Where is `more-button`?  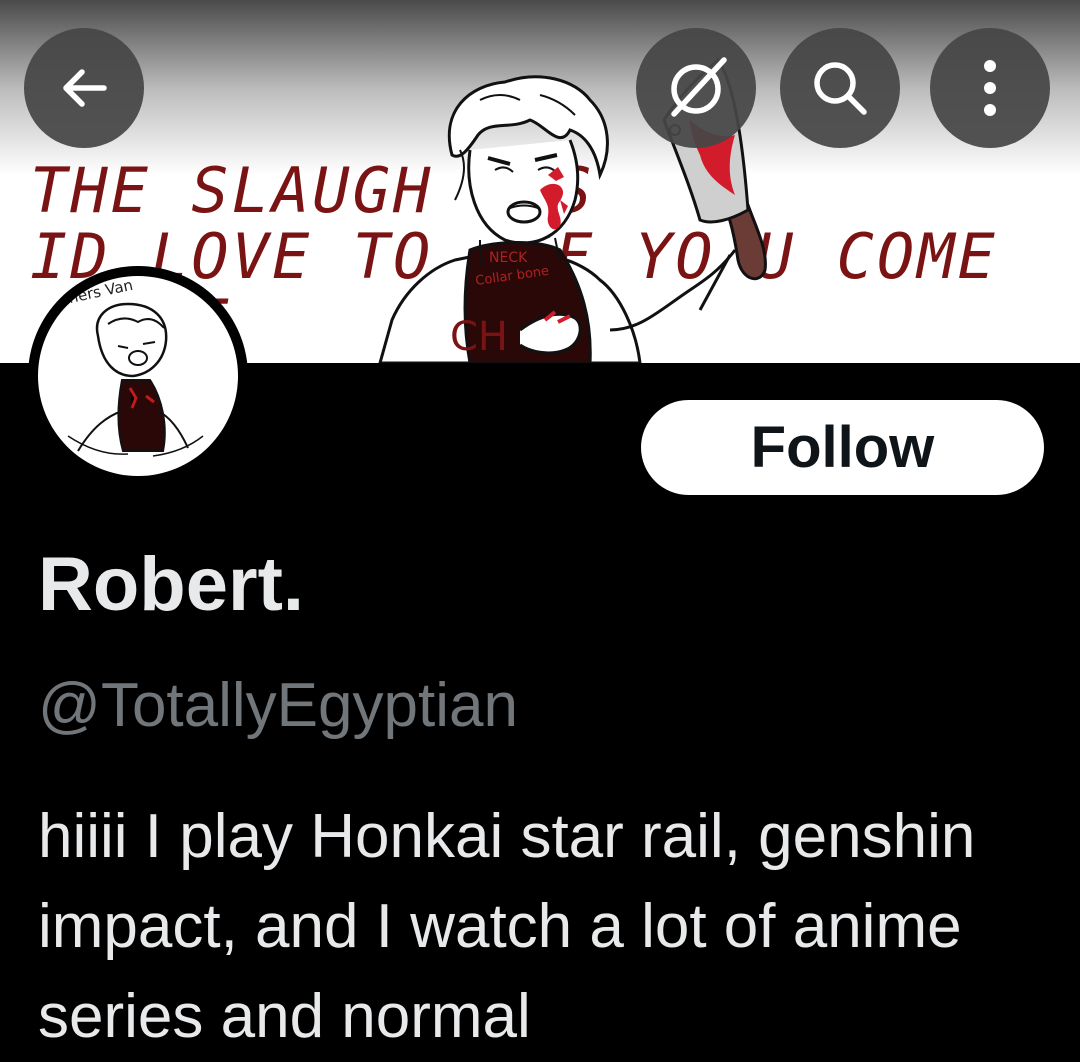 more-button is located at coordinates (990, 88).